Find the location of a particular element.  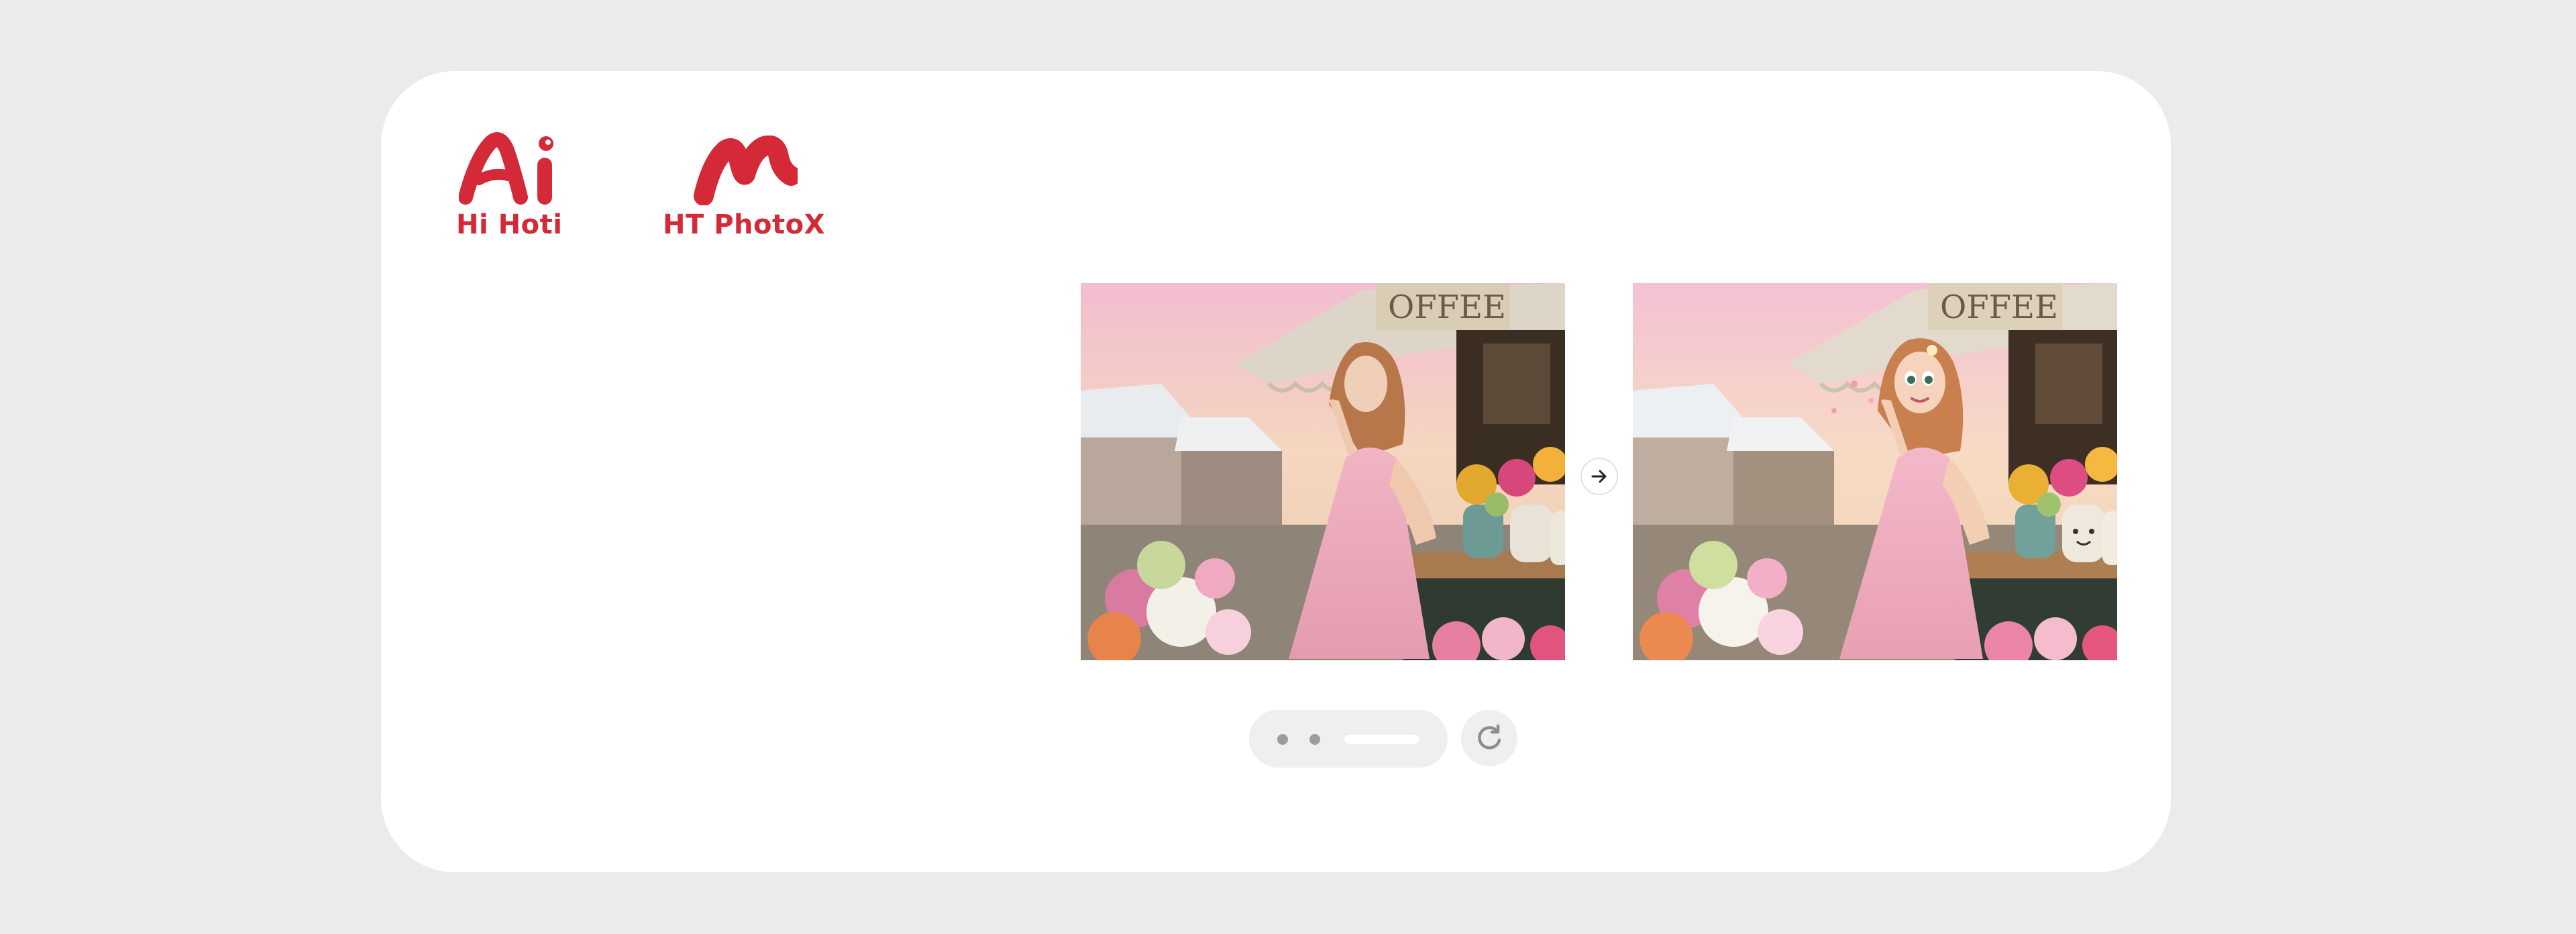

before-photo: OFFEE is located at coordinates (1323, 472).